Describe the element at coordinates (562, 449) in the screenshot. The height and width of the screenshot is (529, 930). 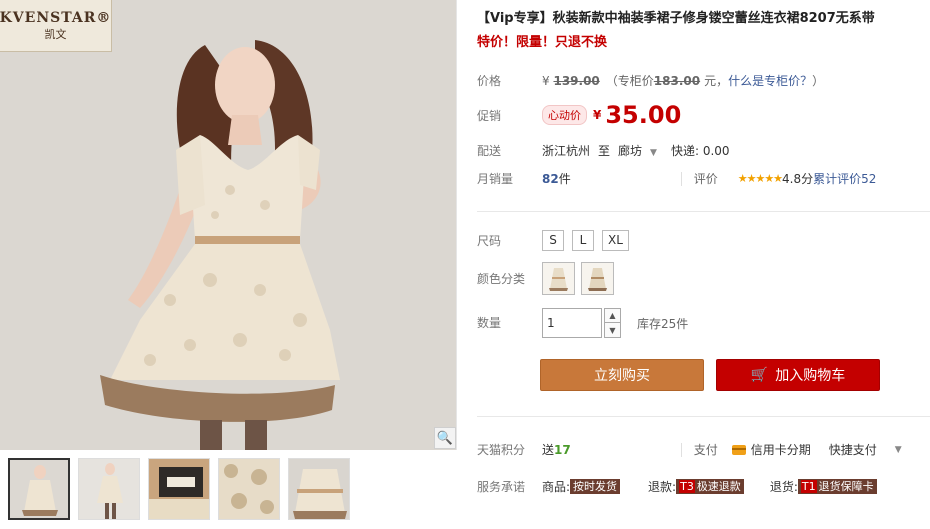
I see `points-value: 17` at that location.